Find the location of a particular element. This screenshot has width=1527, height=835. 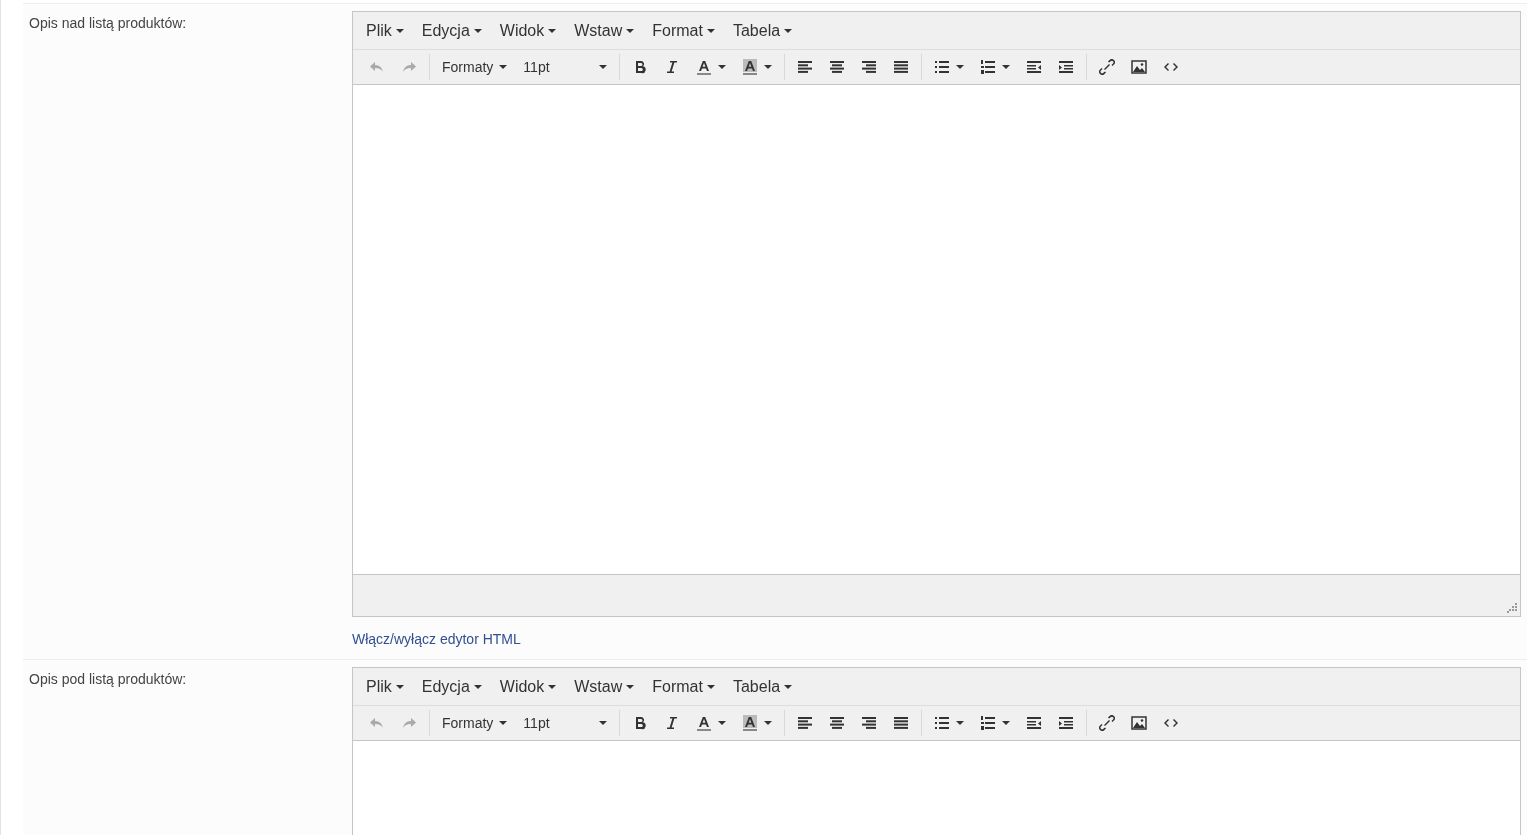

resize-handle-icon is located at coordinates (1512, 608).